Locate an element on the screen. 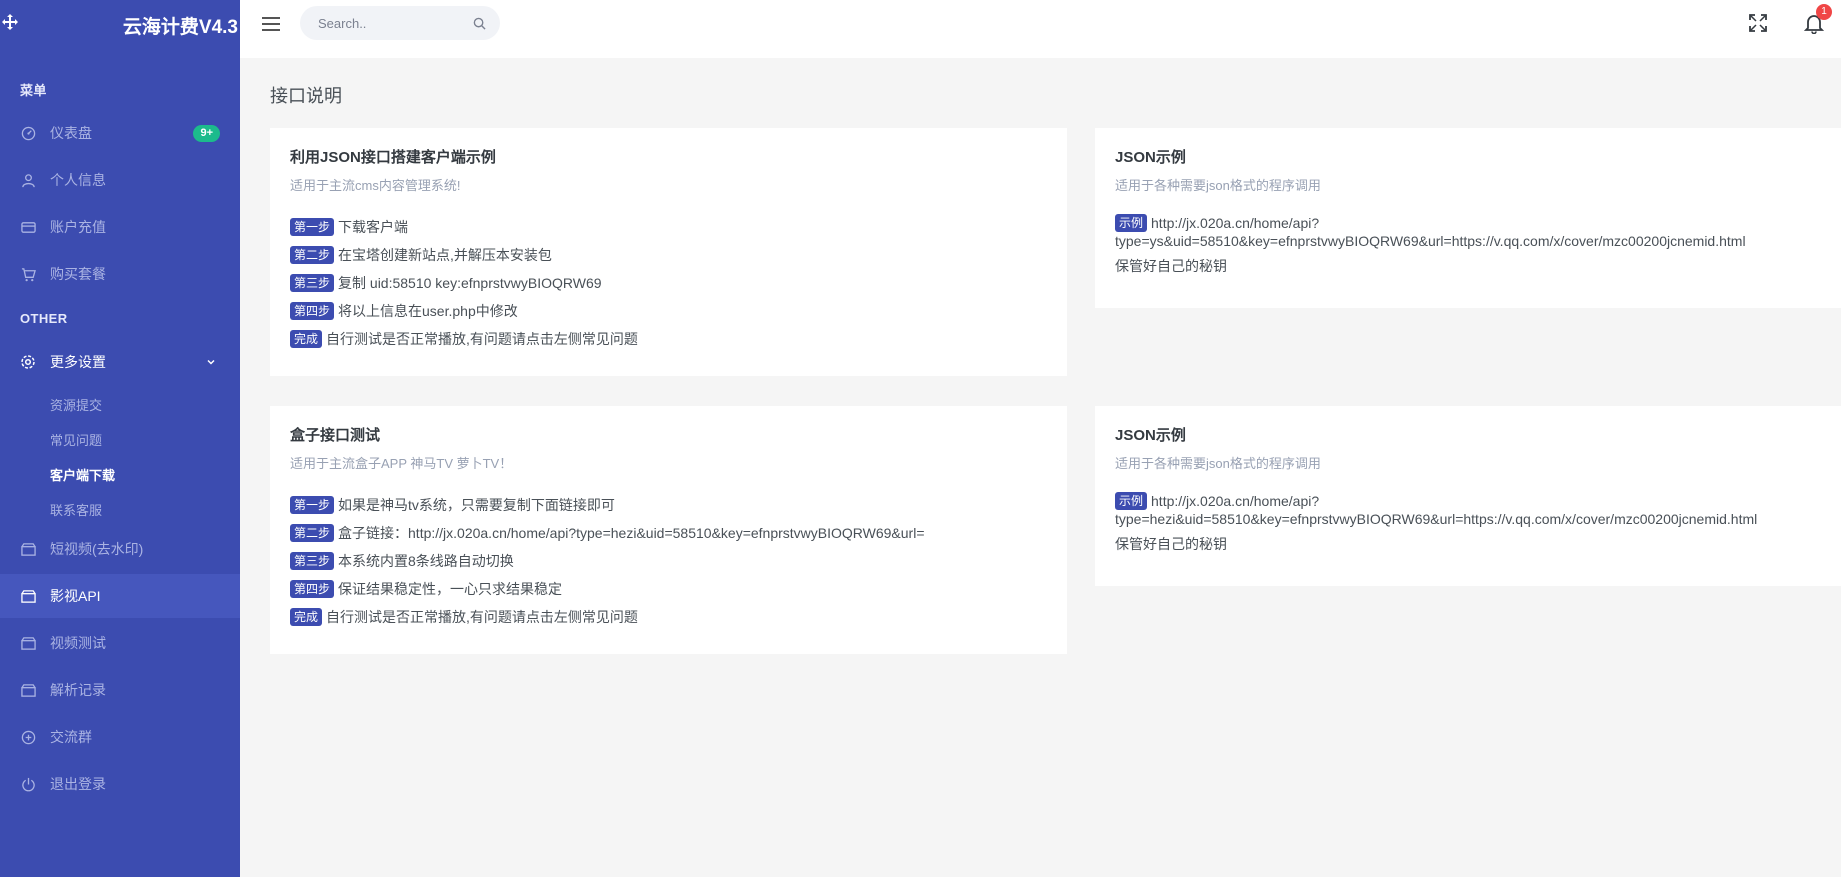 The width and height of the screenshot is (1841, 877). notification-badge: 1 is located at coordinates (1824, 12).